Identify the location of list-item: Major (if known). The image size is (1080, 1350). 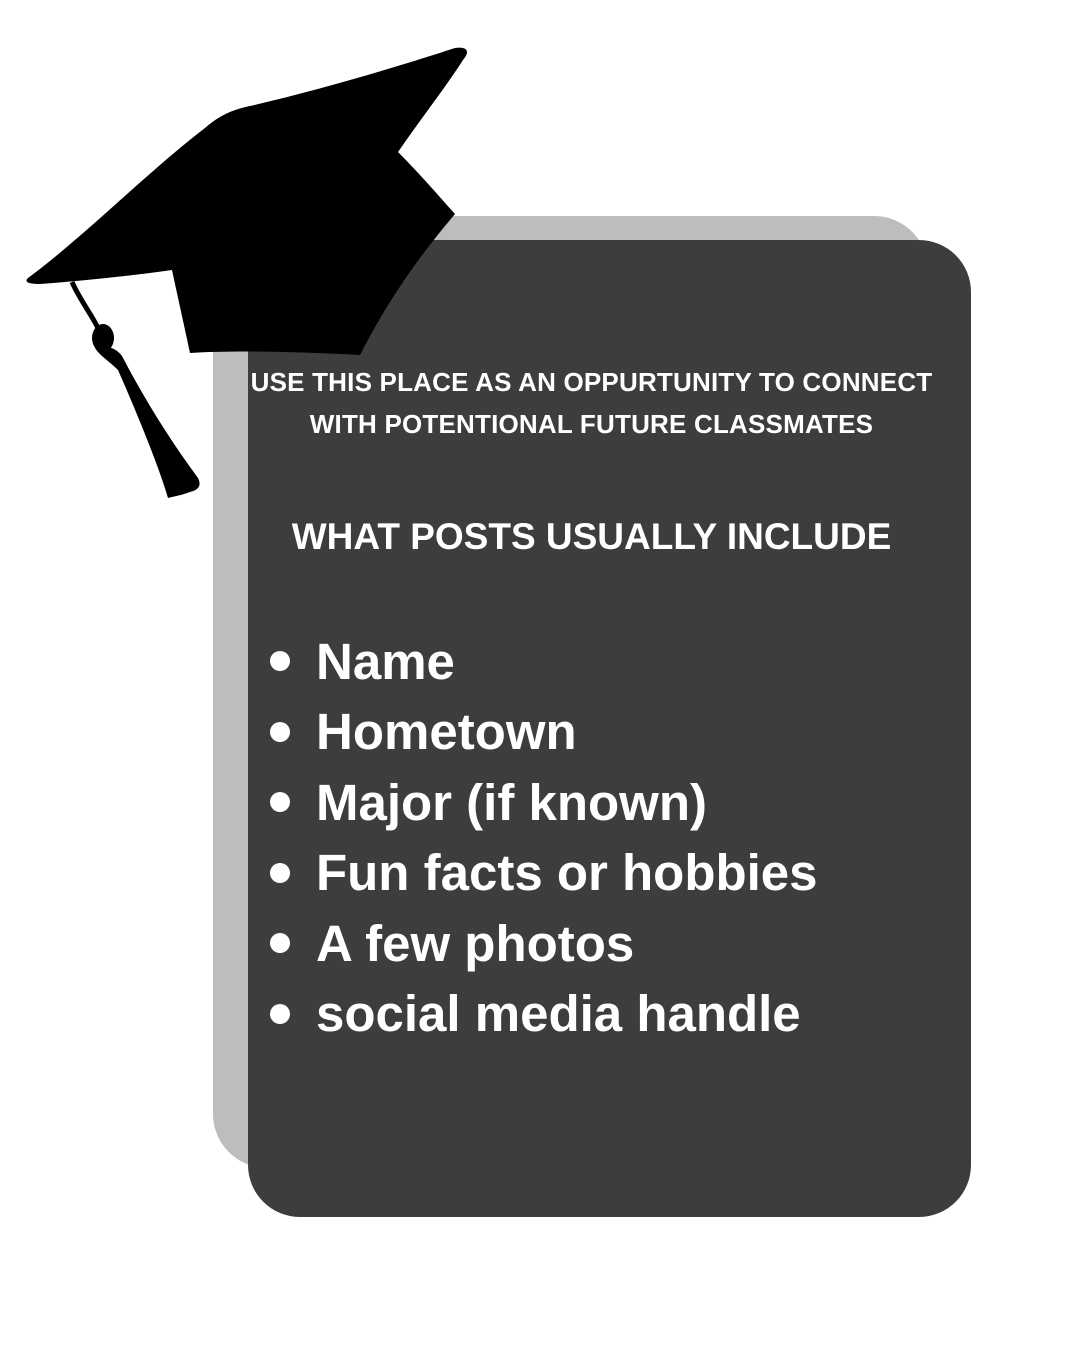
(544, 802).